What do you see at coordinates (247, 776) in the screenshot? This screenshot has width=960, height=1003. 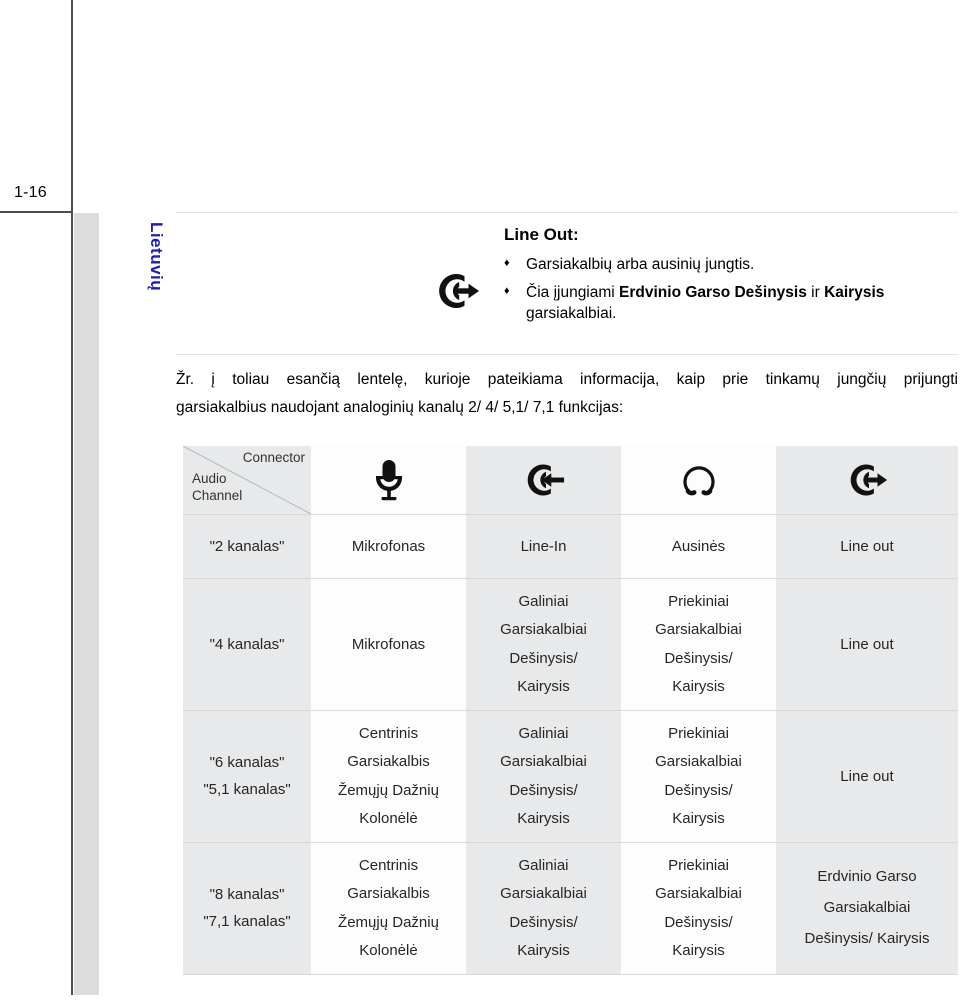 I see `channel-cell: "6 kanalas" "5,1 kanalas"` at bounding box center [247, 776].